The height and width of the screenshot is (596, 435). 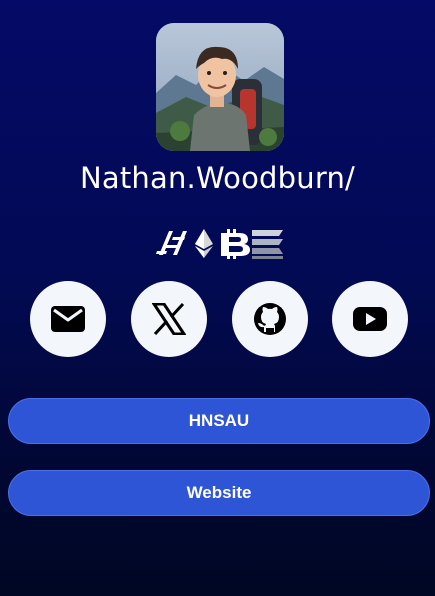 I want to click on profile-name: Nathan.Woodburn/, so click(x=217, y=178).